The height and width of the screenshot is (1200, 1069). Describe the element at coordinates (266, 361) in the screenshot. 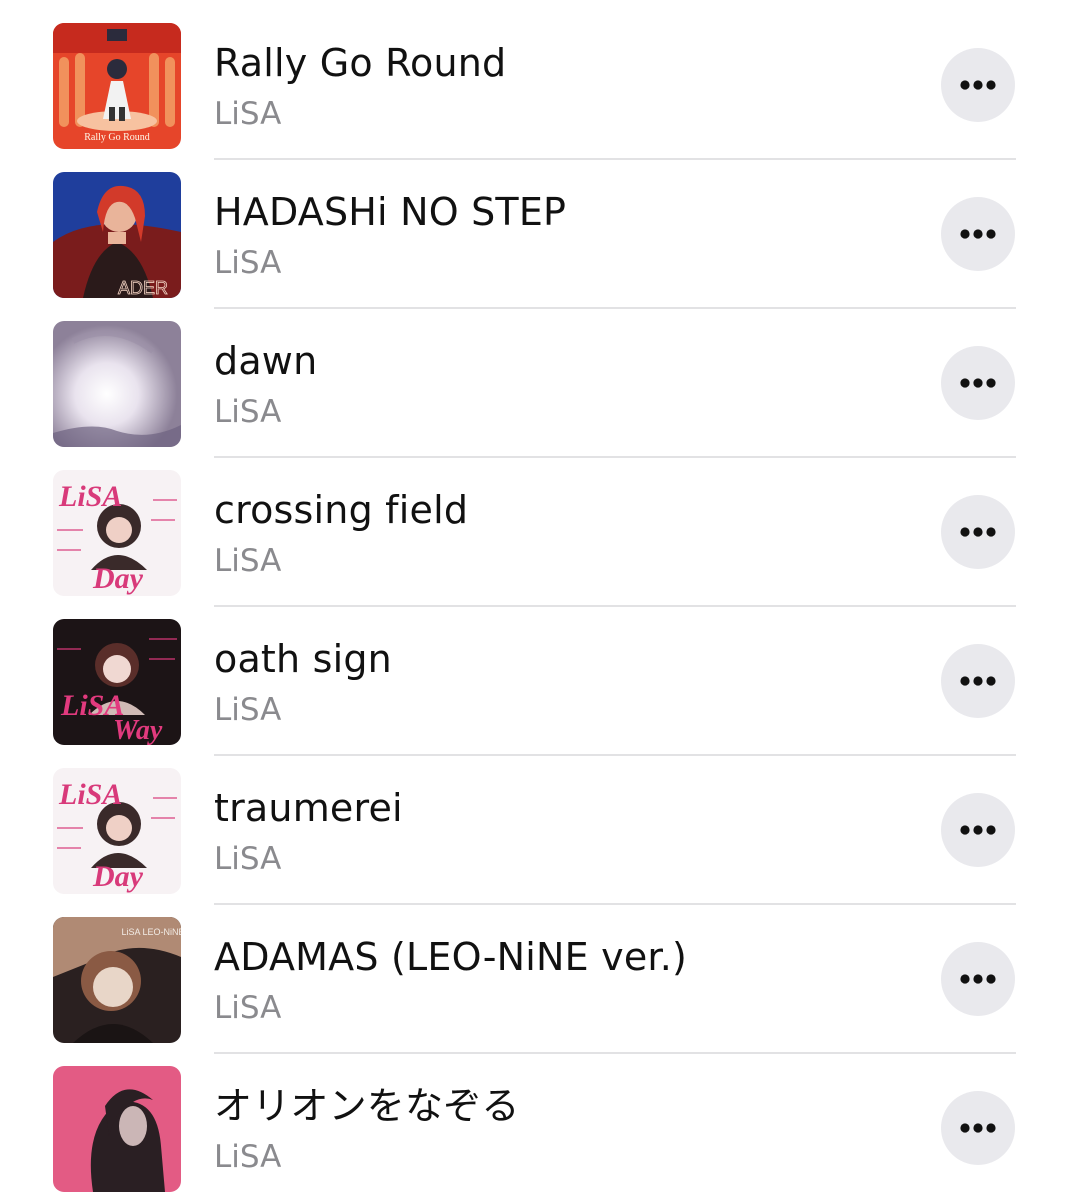

I see `song-title: dawn` at that location.